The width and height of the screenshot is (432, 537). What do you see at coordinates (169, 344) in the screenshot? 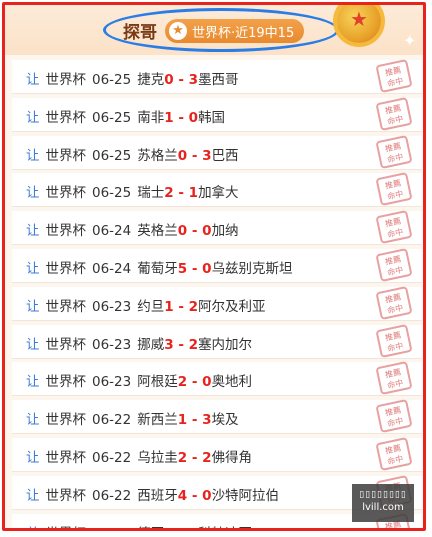
I see `home-score: 3` at bounding box center [169, 344].